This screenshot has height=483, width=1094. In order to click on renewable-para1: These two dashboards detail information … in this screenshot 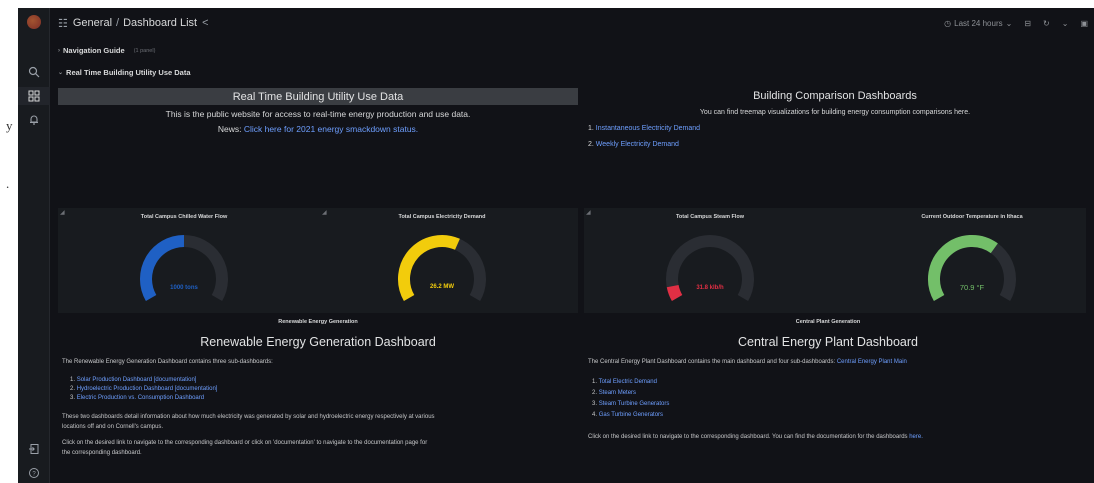, I will do `click(248, 417)`.